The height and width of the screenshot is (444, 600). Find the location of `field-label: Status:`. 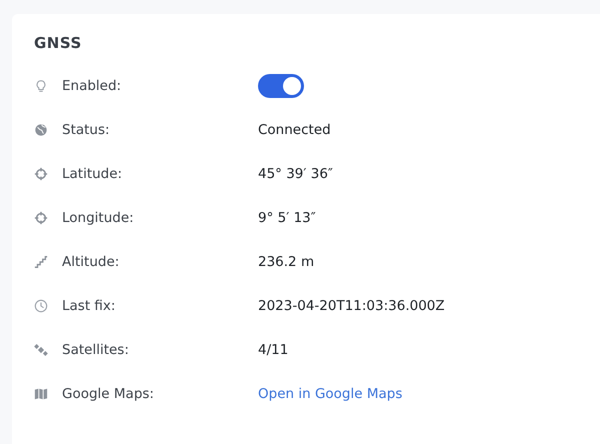

field-label: Status: is located at coordinates (86, 130).